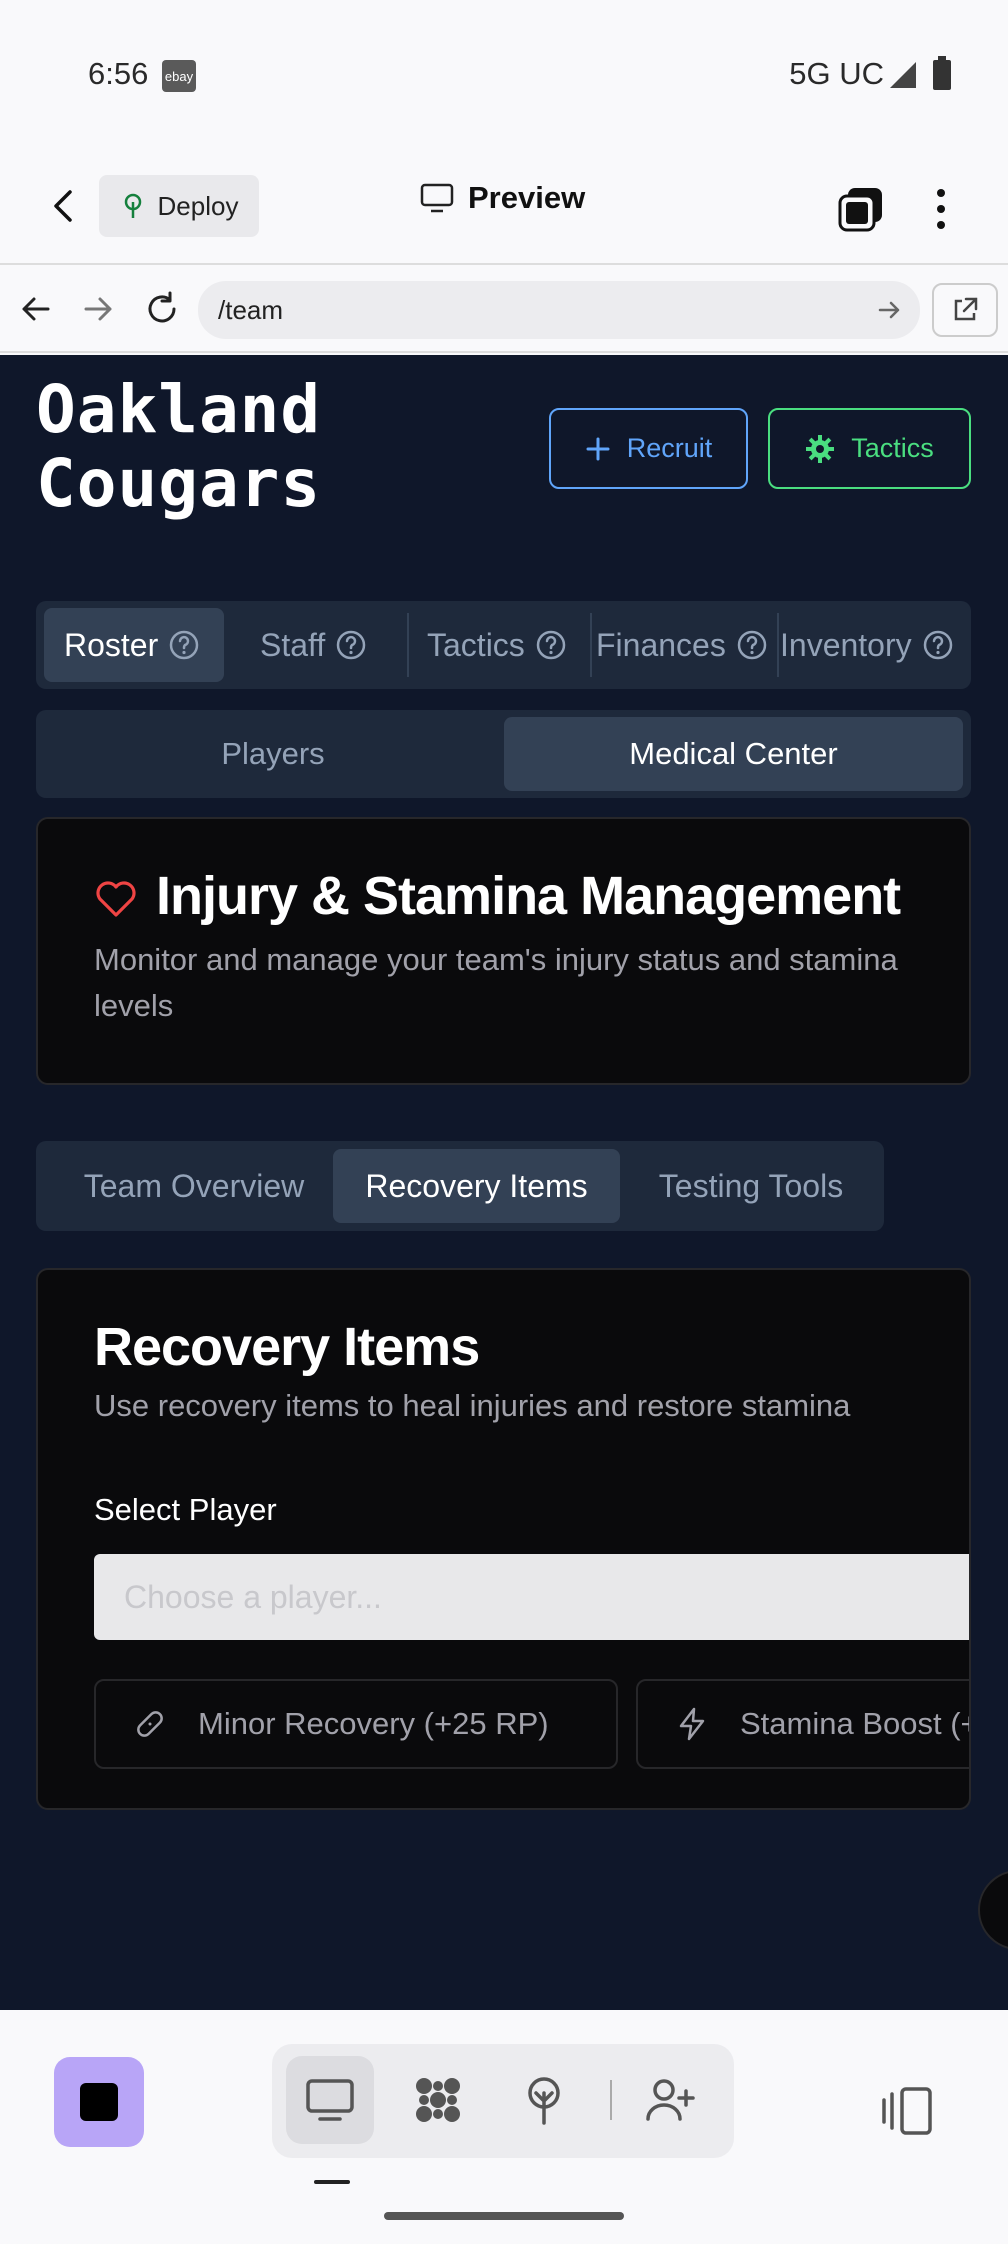 The width and height of the screenshot is (1008, 2244). I want to click on tab-tactics: Tactics, so click(497, 645).